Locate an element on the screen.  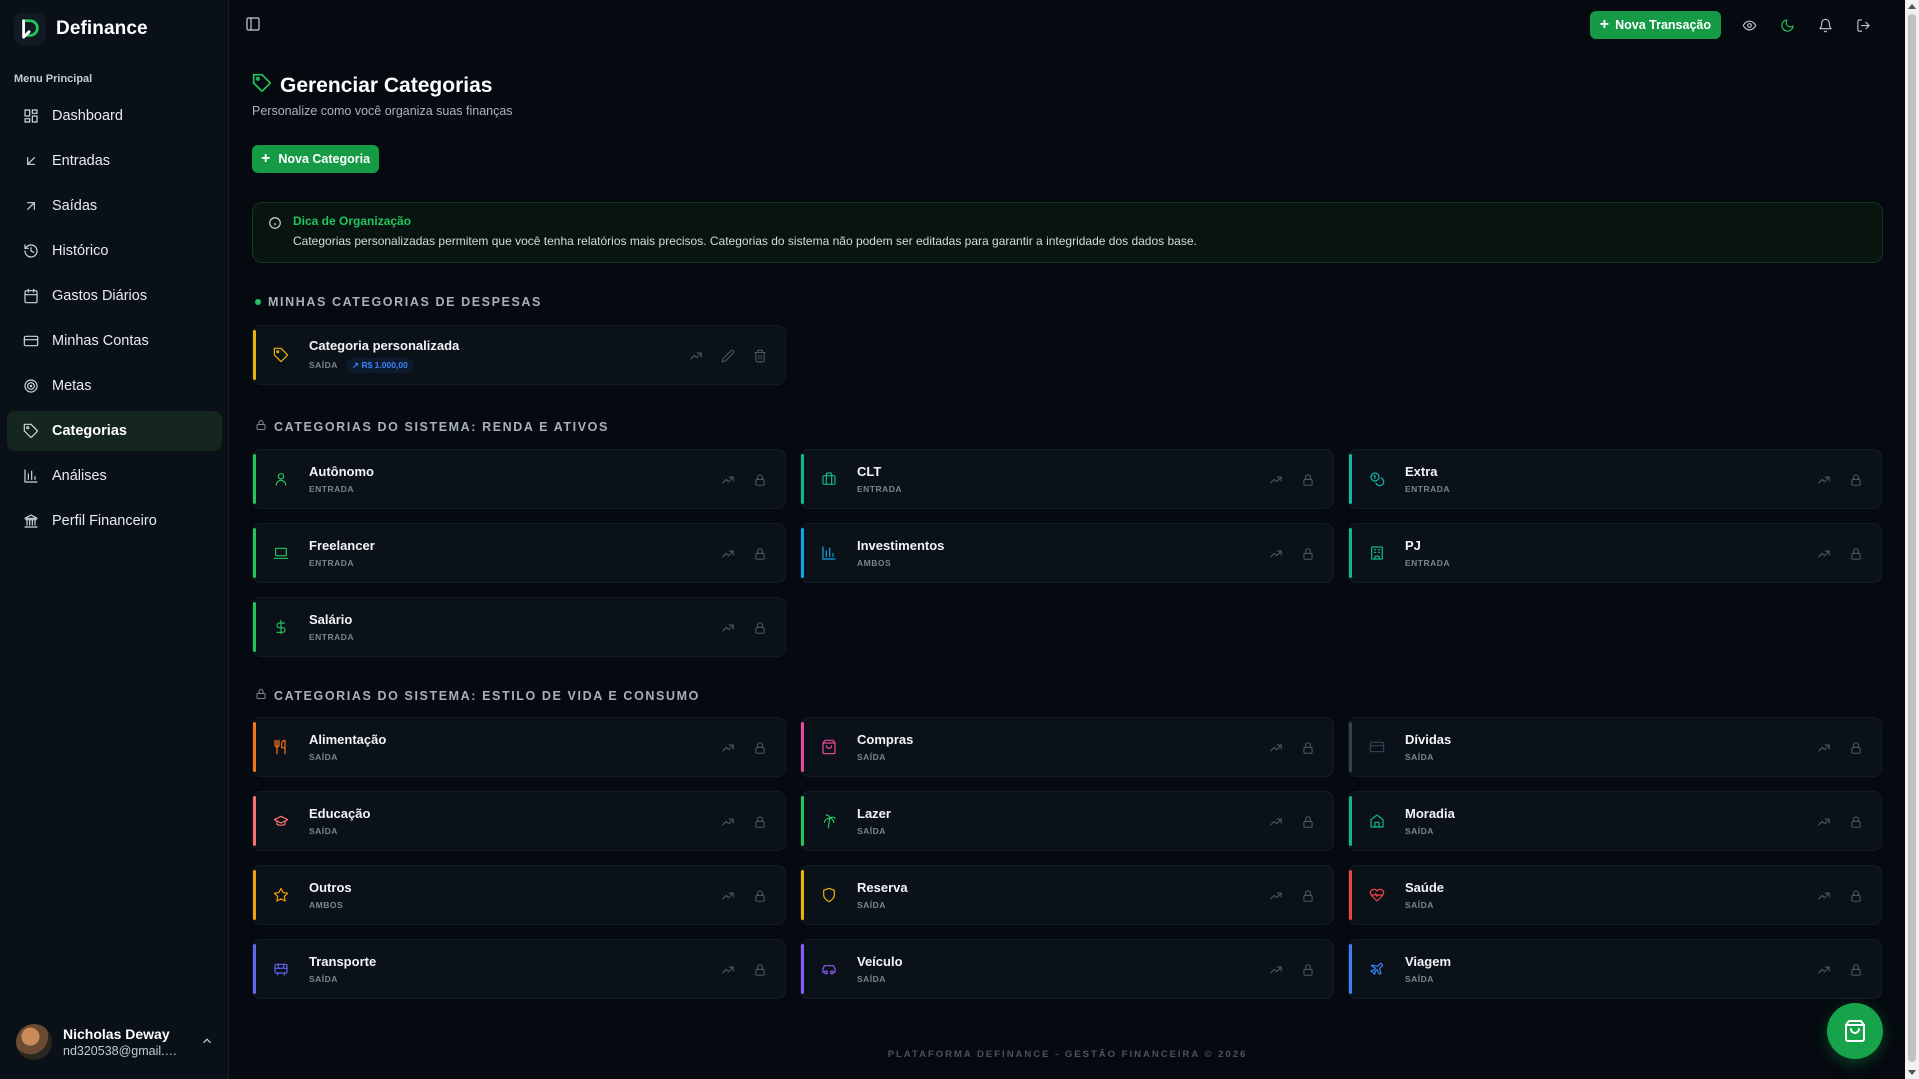
budget-value: R$ 1.000,00 is located at coordinates (384, 364).